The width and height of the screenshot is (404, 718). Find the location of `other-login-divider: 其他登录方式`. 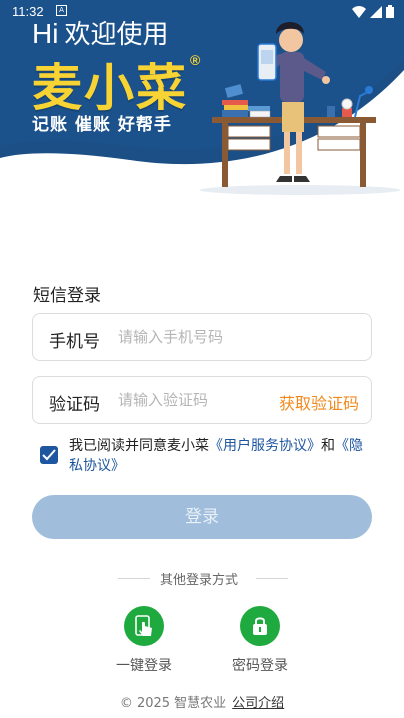

other-login-divider: 其他登录方式 is located at coordinates (203, 578).